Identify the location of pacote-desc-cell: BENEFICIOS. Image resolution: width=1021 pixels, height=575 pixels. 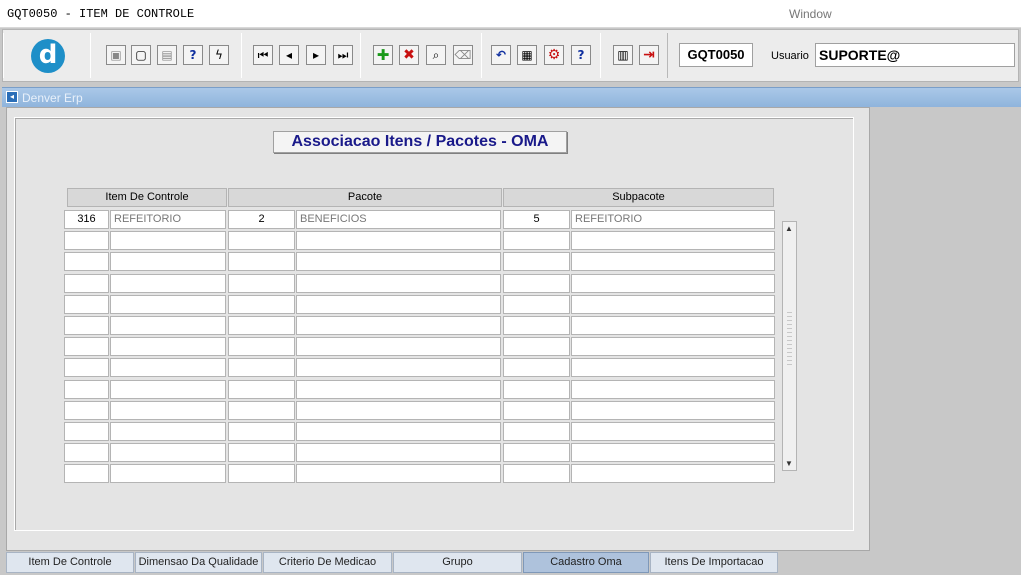
(398, 219).